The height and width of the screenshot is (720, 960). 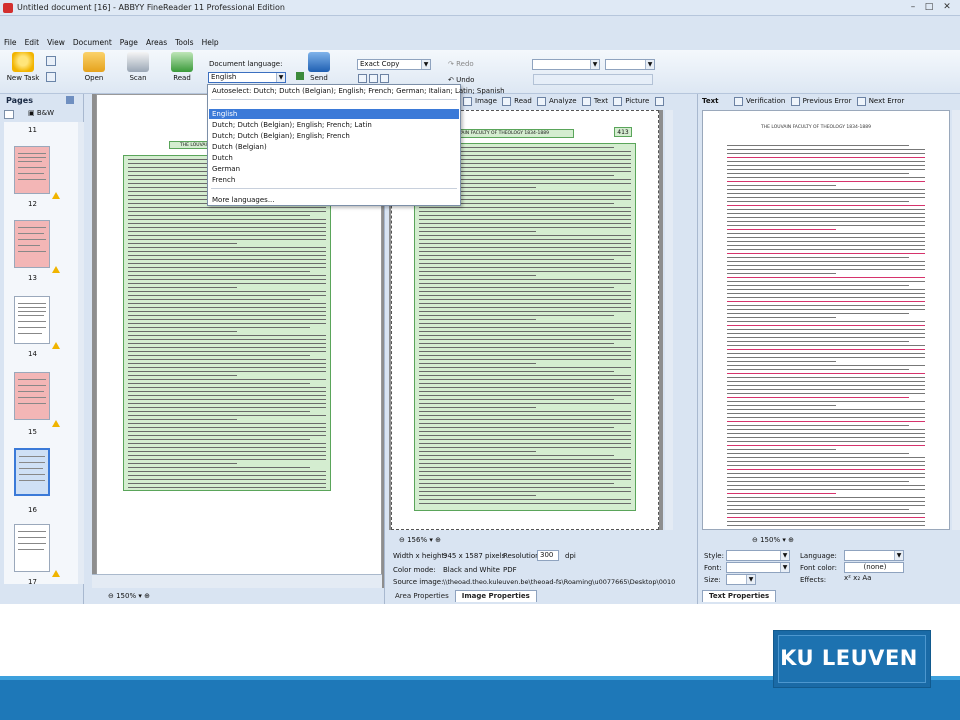 What do you see at coordinates (586, 101) in the screenshot?
I see `text-area-icon` at bounding box center [586, 101].